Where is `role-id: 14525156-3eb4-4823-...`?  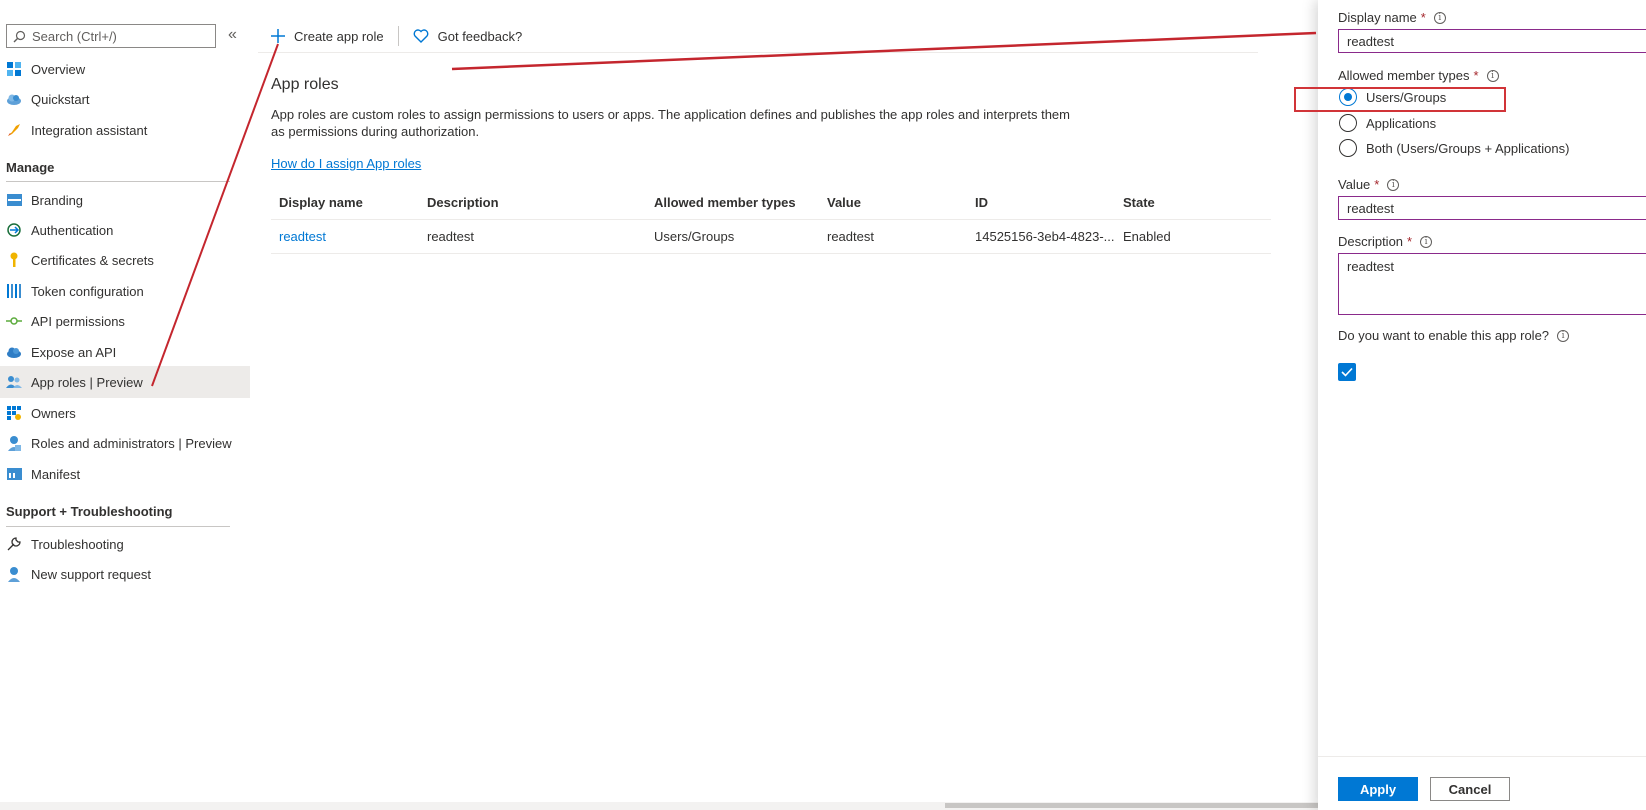 role-id: 14525156-3eb4-4823-... is located at coordinates (1045, 236).